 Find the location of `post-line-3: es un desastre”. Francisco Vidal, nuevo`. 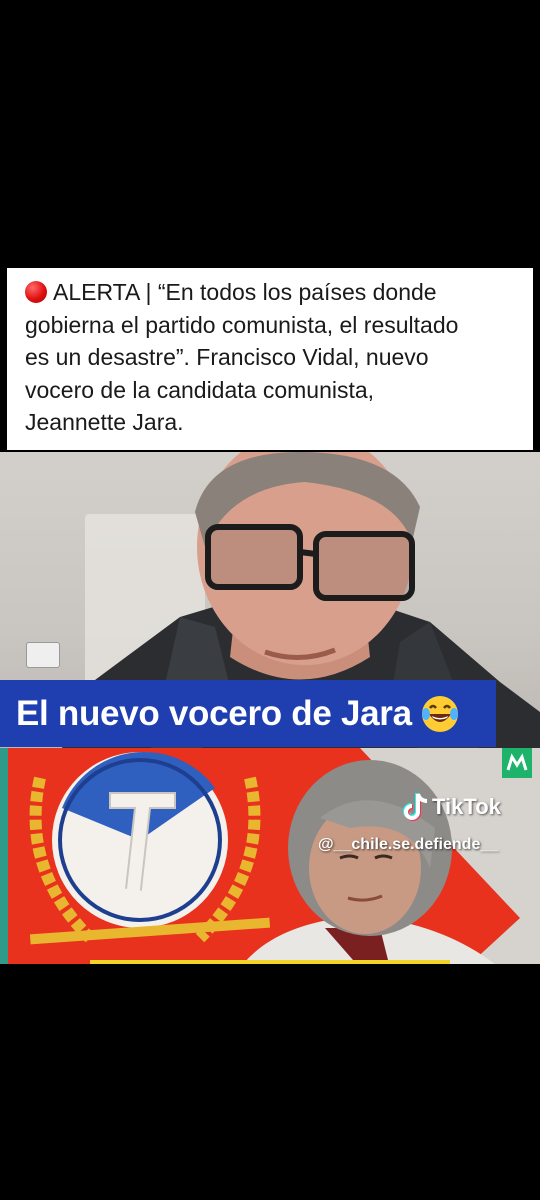

post-line-3: es un desastre”. Francisco Vidal, nuevo is located at coordinates (227, 357).